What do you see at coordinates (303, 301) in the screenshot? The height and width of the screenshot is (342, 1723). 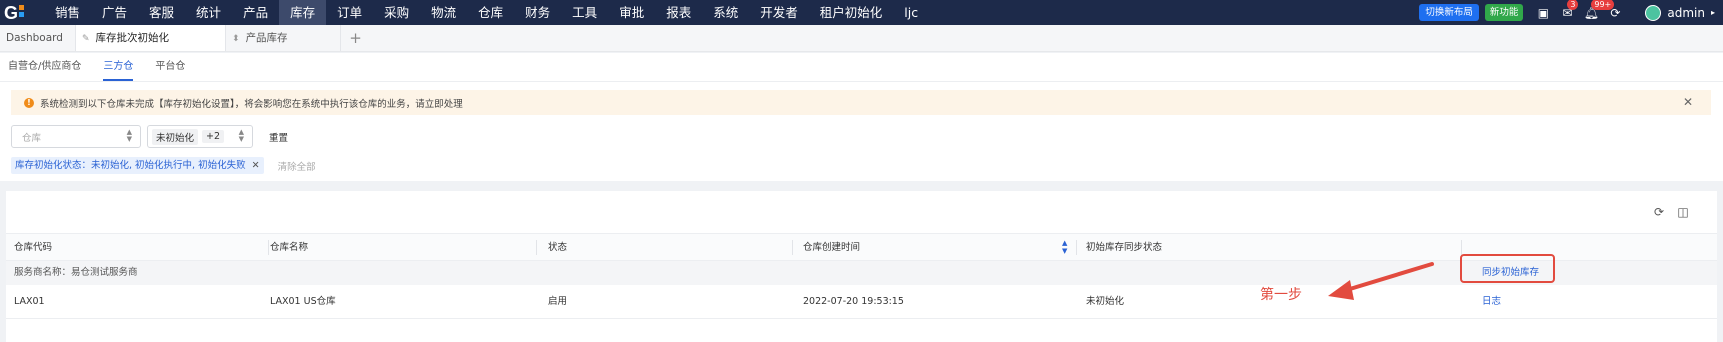 I see `cell-name: LAX01 US仓库` at bounding box center [303, 301].